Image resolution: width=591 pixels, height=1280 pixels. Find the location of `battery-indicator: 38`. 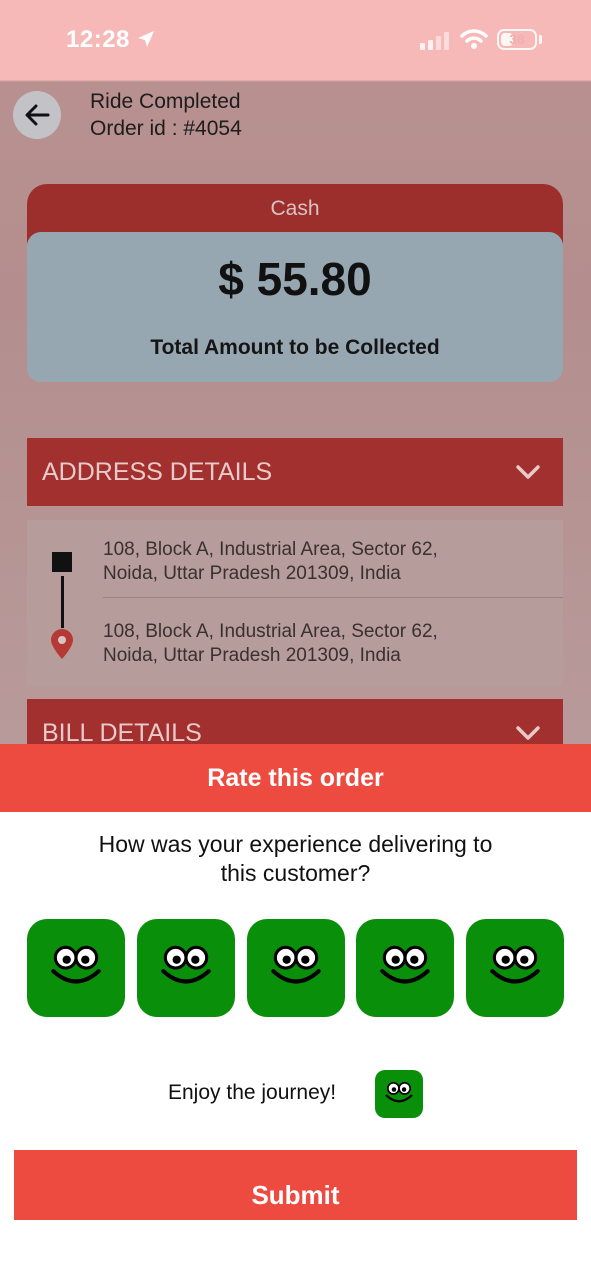

battery-indicator: 38 is located at coordinates (517, 39).